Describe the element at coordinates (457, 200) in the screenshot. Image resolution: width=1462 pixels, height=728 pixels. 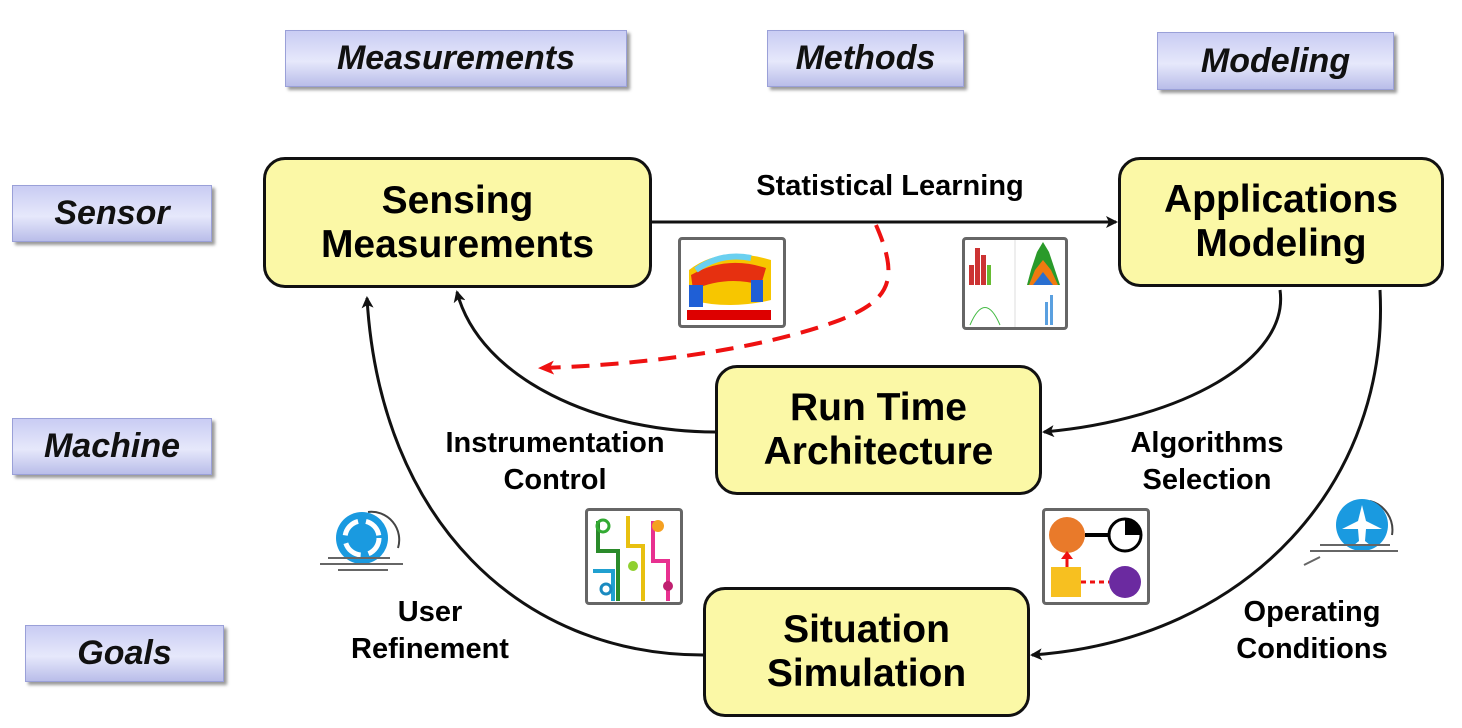
I see `node-line: Sensing` at that location.